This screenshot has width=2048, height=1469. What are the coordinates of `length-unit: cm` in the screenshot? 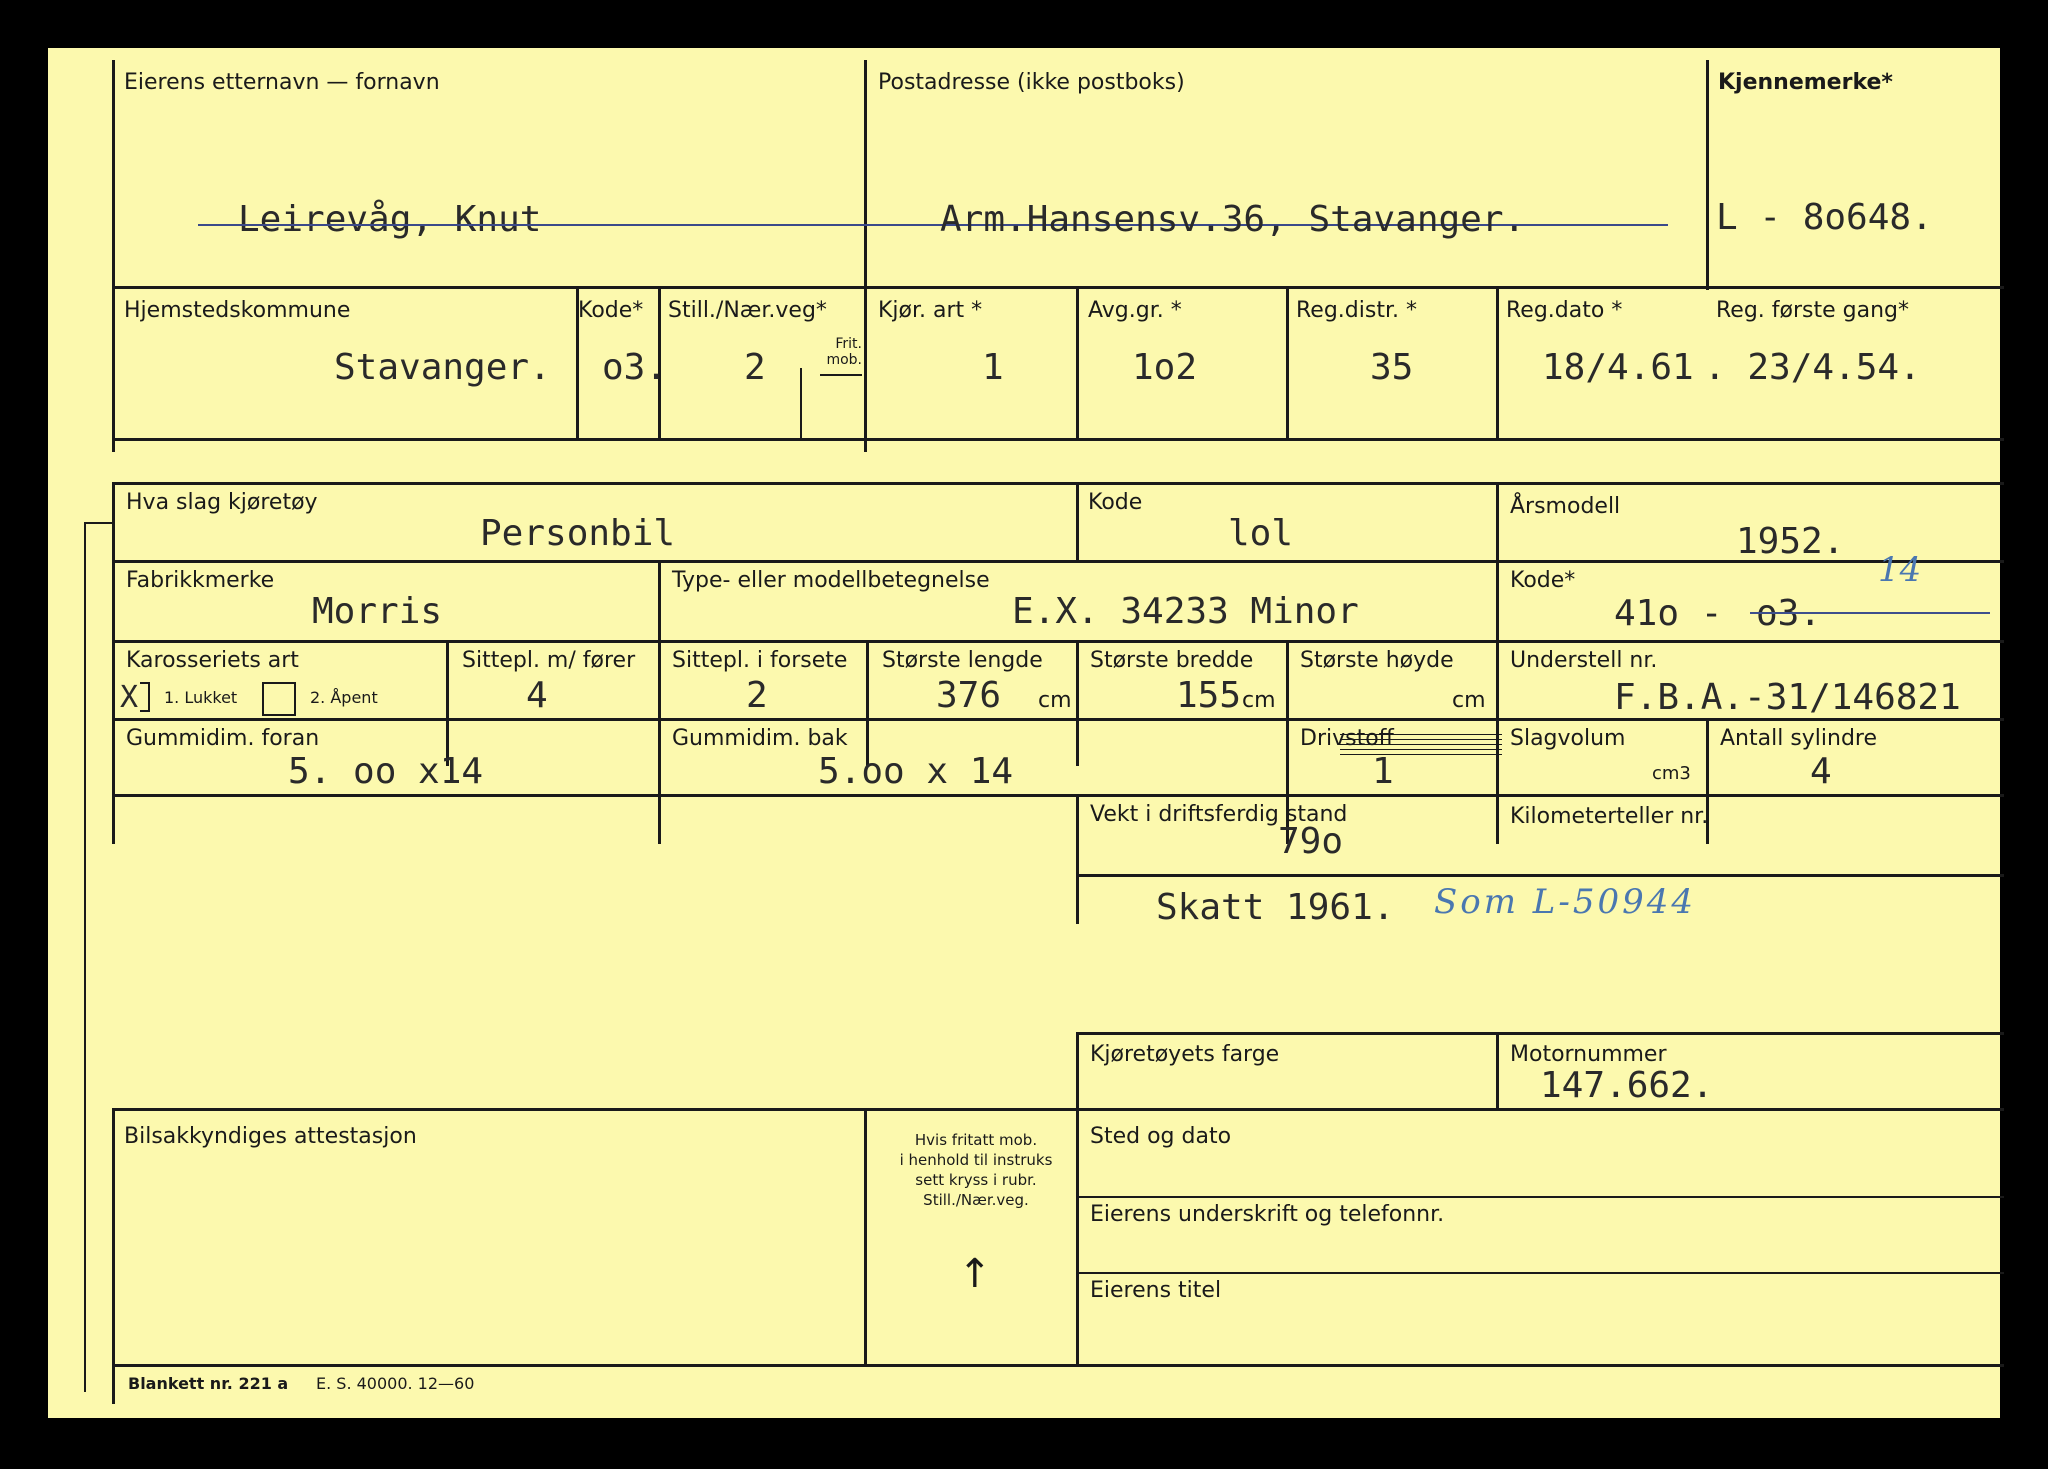 It's located at (1055, 700).